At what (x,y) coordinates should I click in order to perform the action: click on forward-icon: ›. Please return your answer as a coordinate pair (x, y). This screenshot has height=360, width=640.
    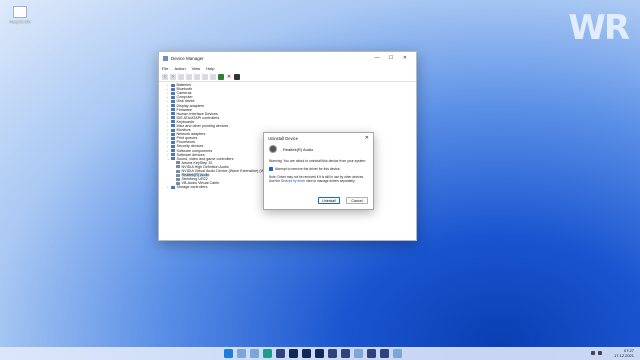
    Looking at the image, I should click on (173, 76).